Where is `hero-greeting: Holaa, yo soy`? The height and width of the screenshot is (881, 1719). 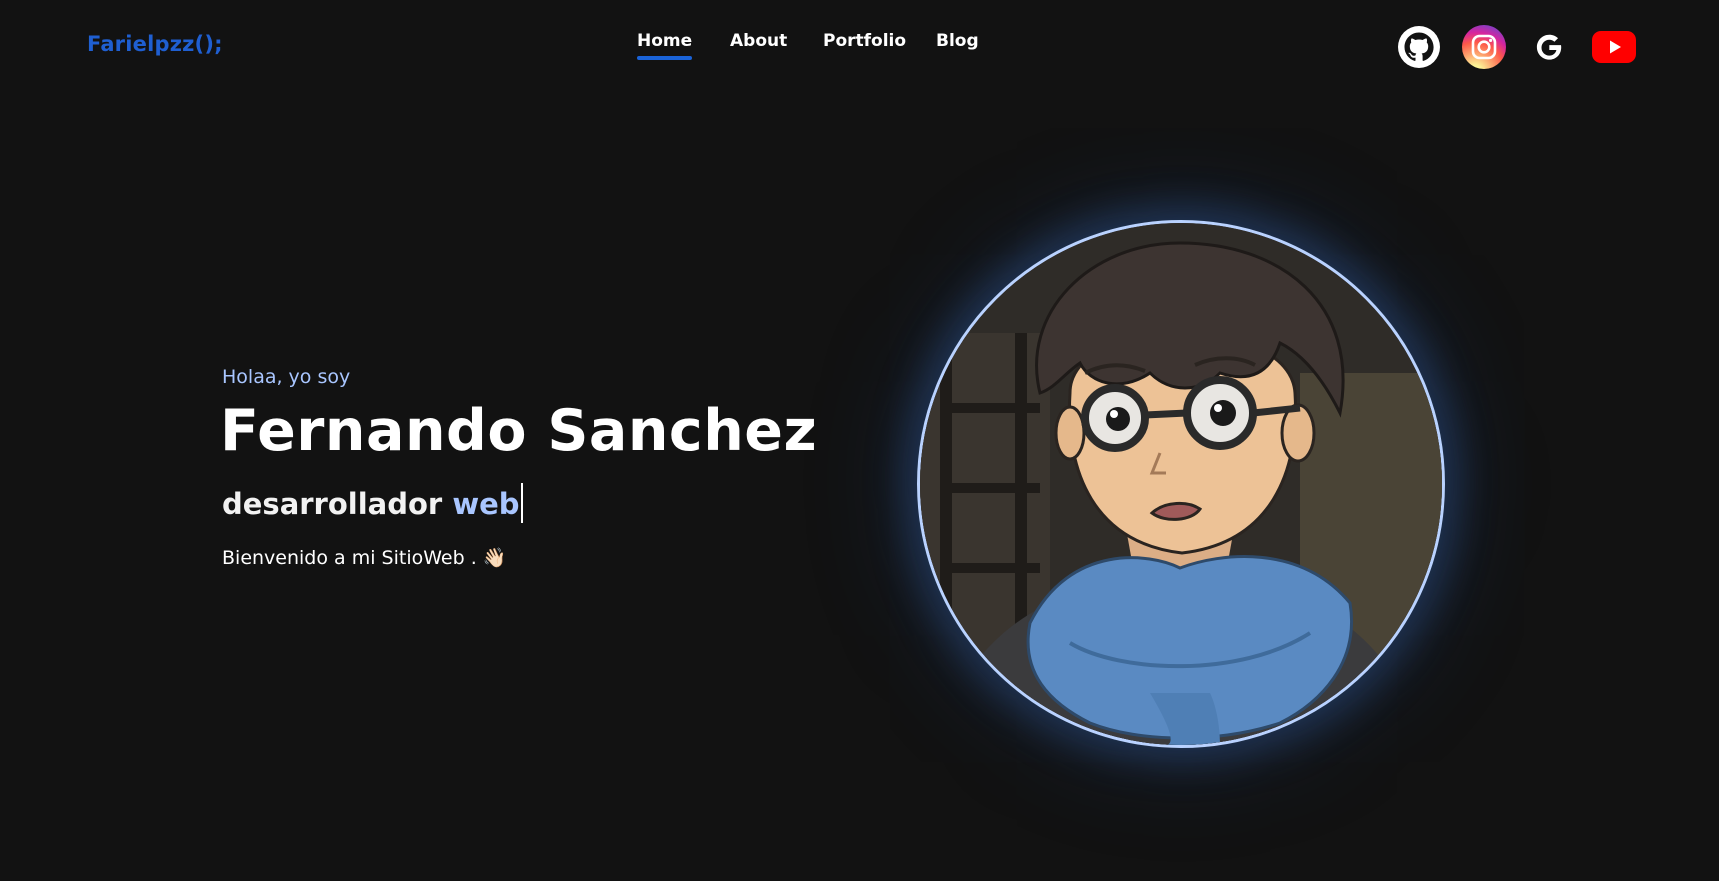 hero-greeting: Holaa, yo soy is located at coordinates (286, 377).